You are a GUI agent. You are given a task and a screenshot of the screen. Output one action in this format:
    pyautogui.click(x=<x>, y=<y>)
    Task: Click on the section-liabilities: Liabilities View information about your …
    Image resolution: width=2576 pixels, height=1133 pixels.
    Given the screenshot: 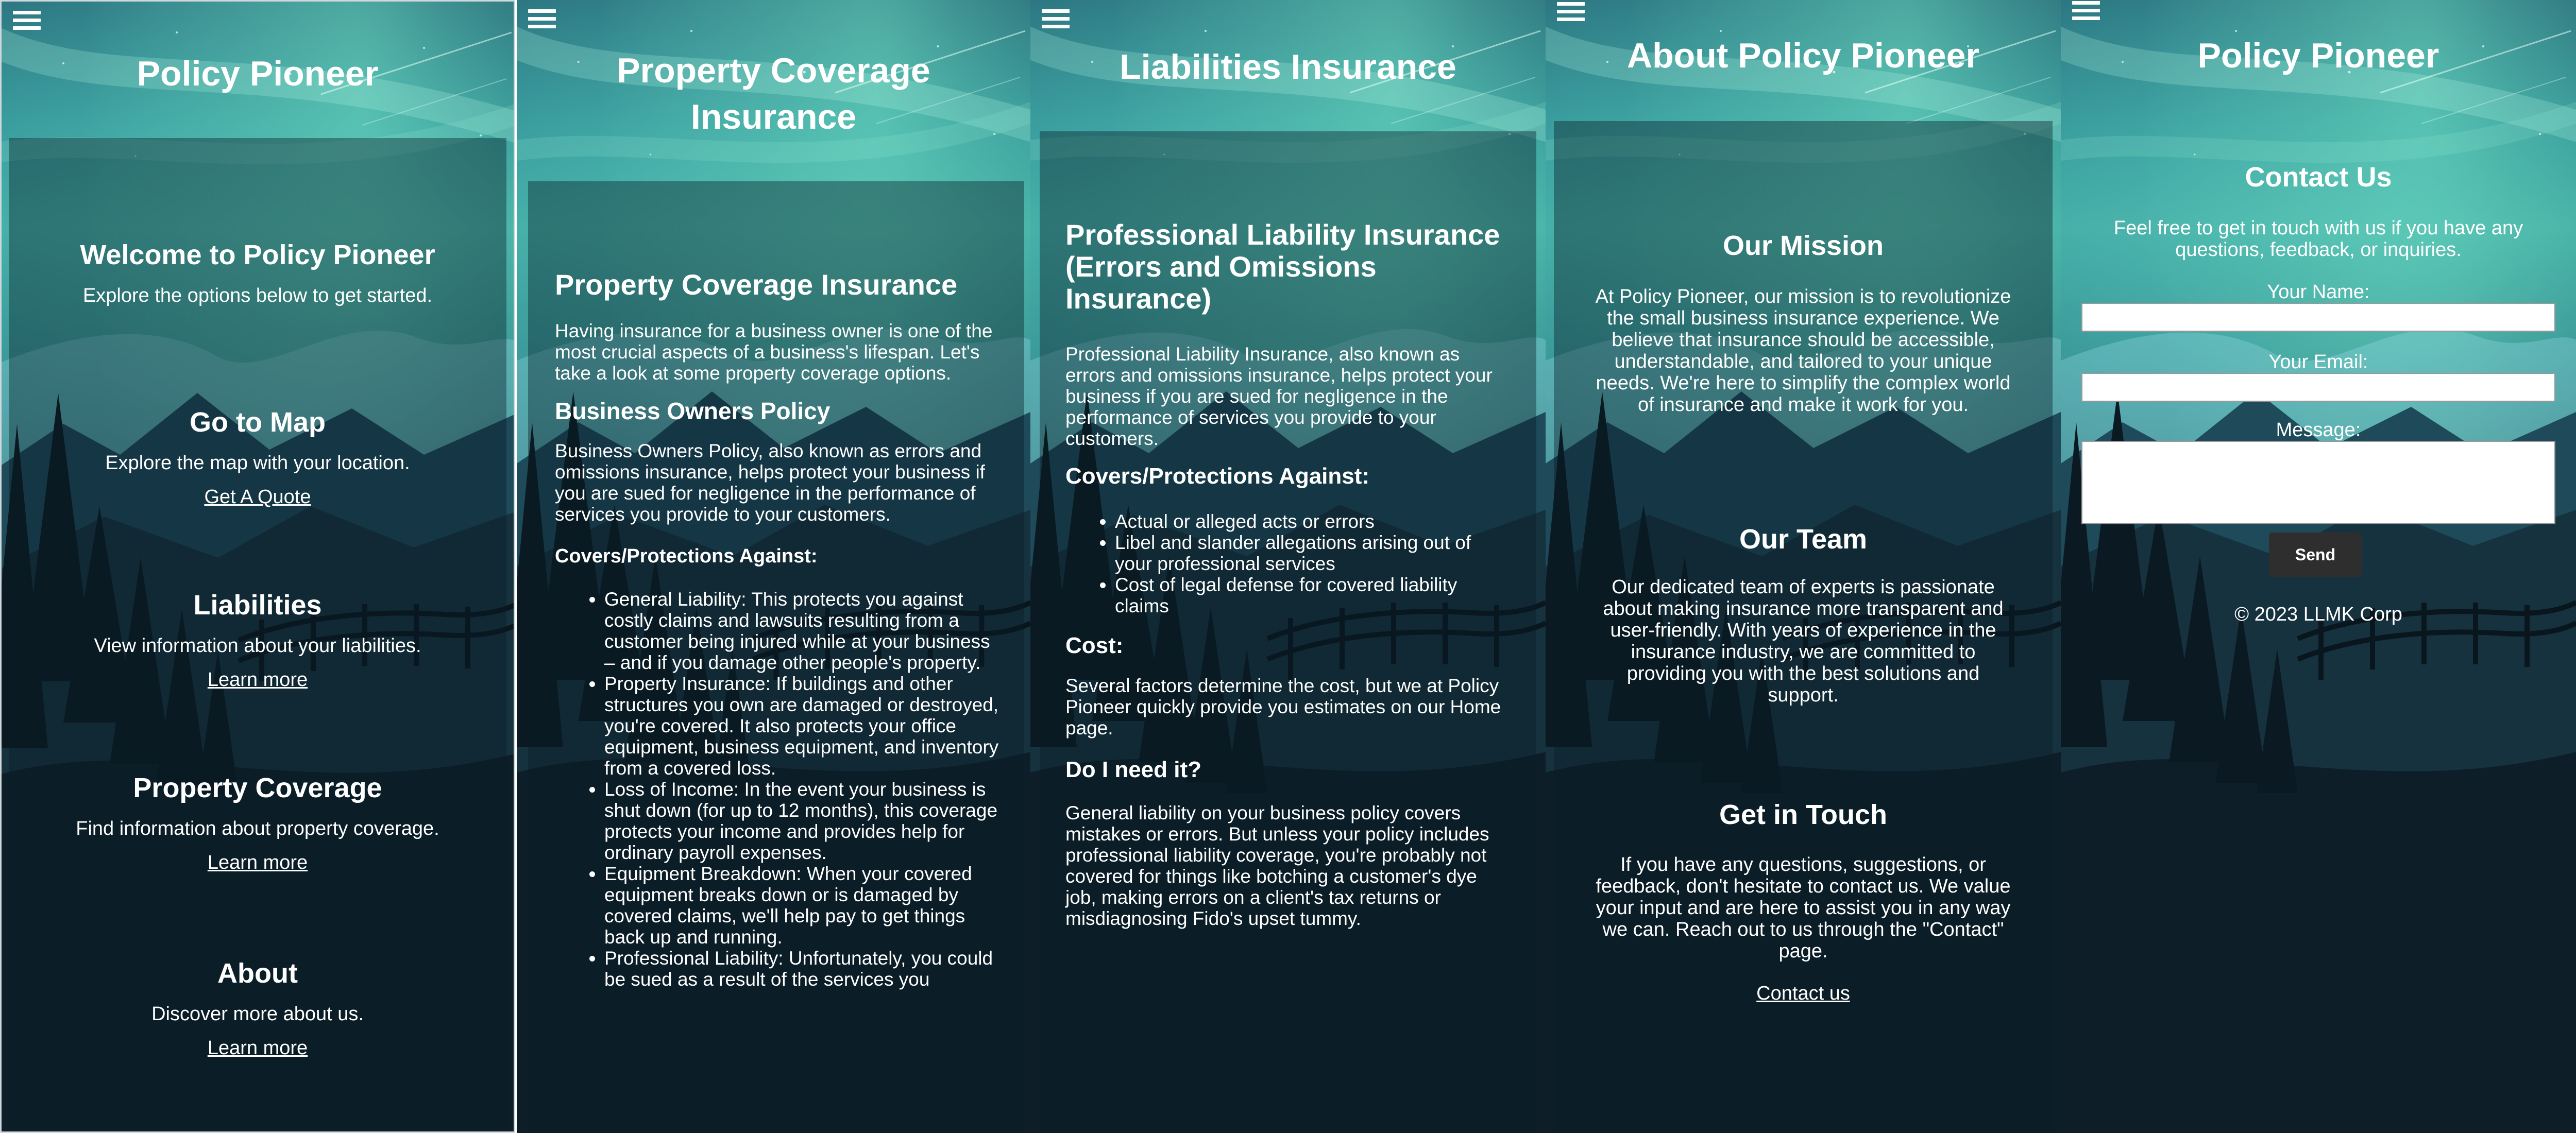 What is the action you would take?
    pyautogui.click(x=257, y=640)
    